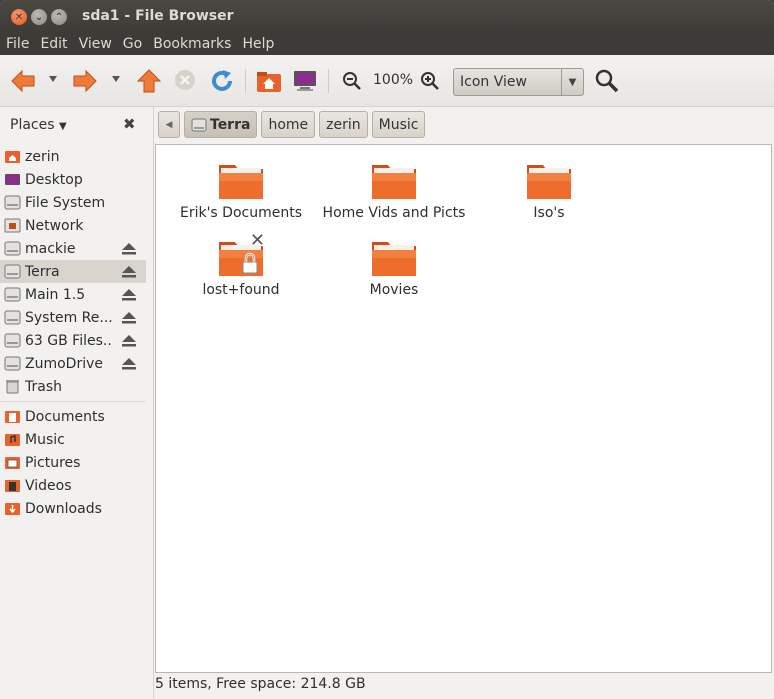 This screenshot has width=774, height=699. What do you see at coordinates (393, 80) in the screenshot?
I see `zoom-level: 100%` at bounding box center [393, 80].